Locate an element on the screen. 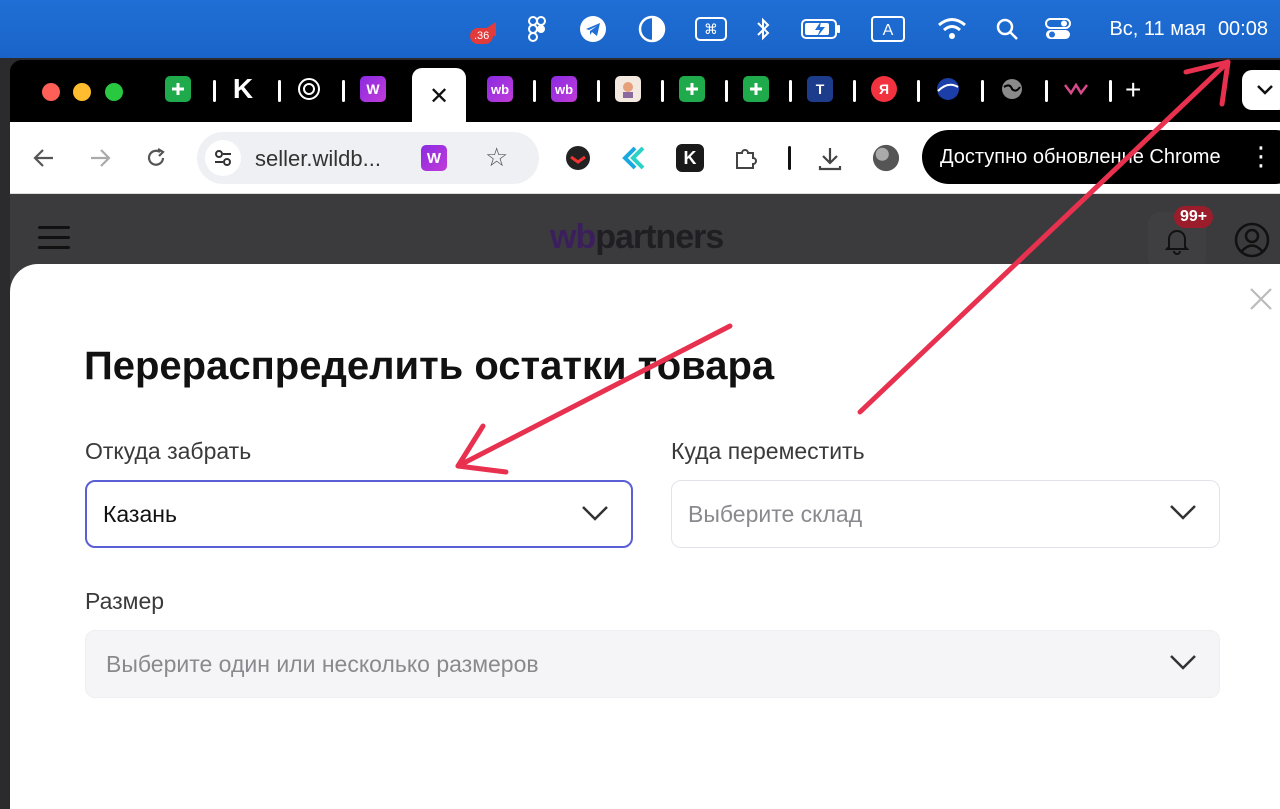 The image size is (1280, 809). arrow-right-icon is located at coordinates (101, 158).